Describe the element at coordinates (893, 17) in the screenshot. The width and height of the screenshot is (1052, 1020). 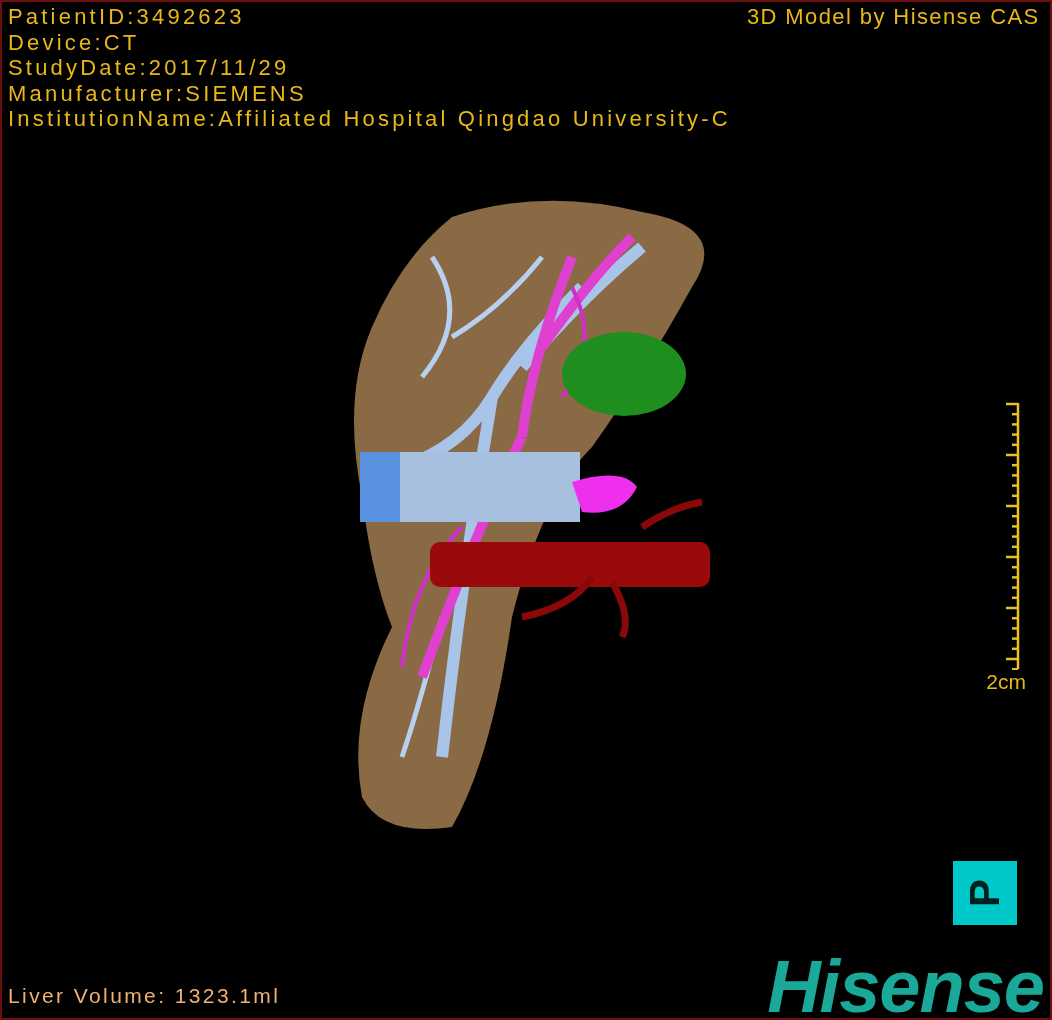
I see `model-title: 3D Model by Hisense CAS` at that location.